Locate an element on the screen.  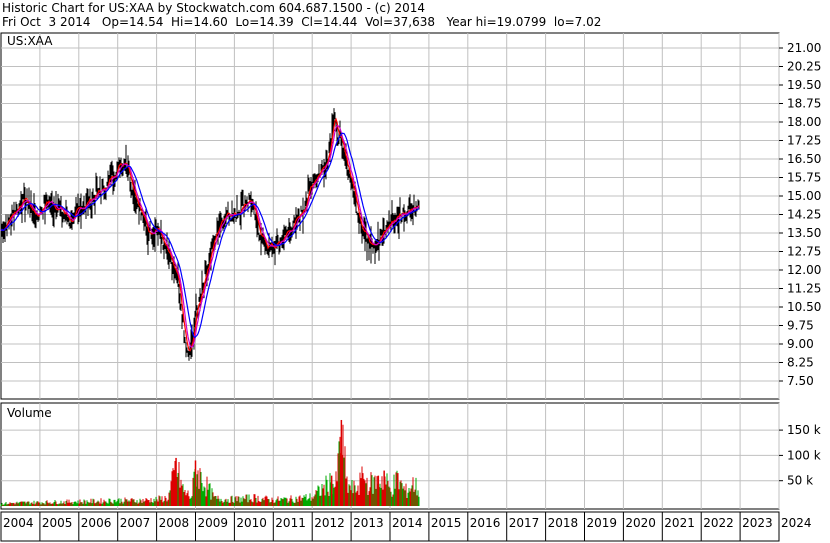
year-label: 2021 is located at coordinates (679, 523).